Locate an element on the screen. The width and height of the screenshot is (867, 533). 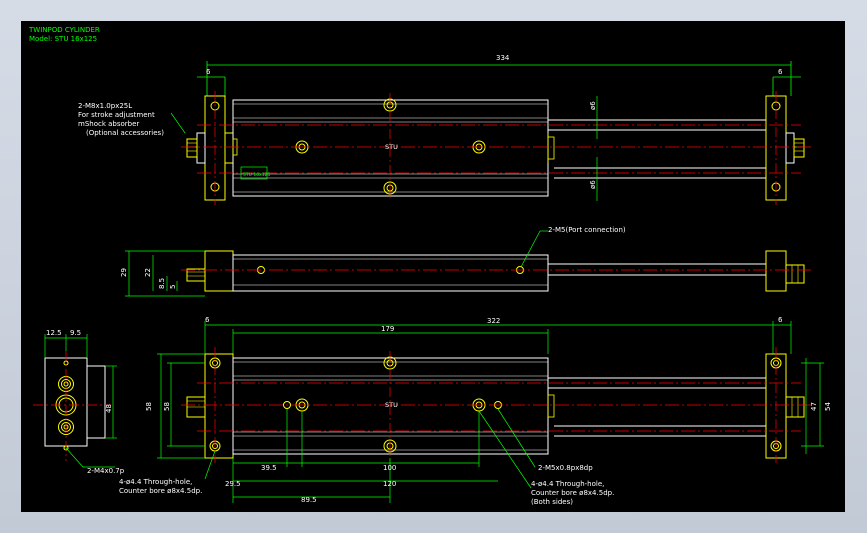
end-view is located at coordinates (75, 401).